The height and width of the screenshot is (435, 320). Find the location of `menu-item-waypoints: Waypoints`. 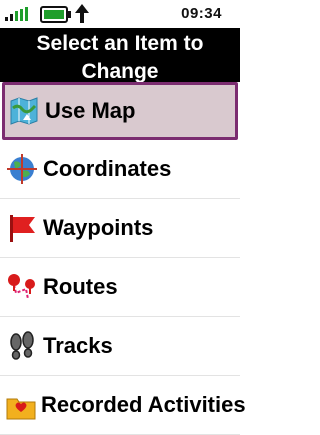

menu-item-waypoints: Waypoints is located at coordinates (120, 228).